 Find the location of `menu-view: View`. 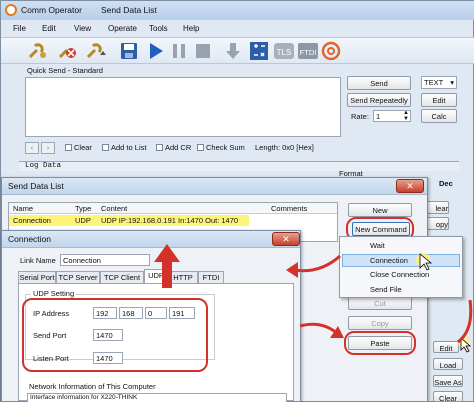

menu-view: View is located at coordinates (82, 28).